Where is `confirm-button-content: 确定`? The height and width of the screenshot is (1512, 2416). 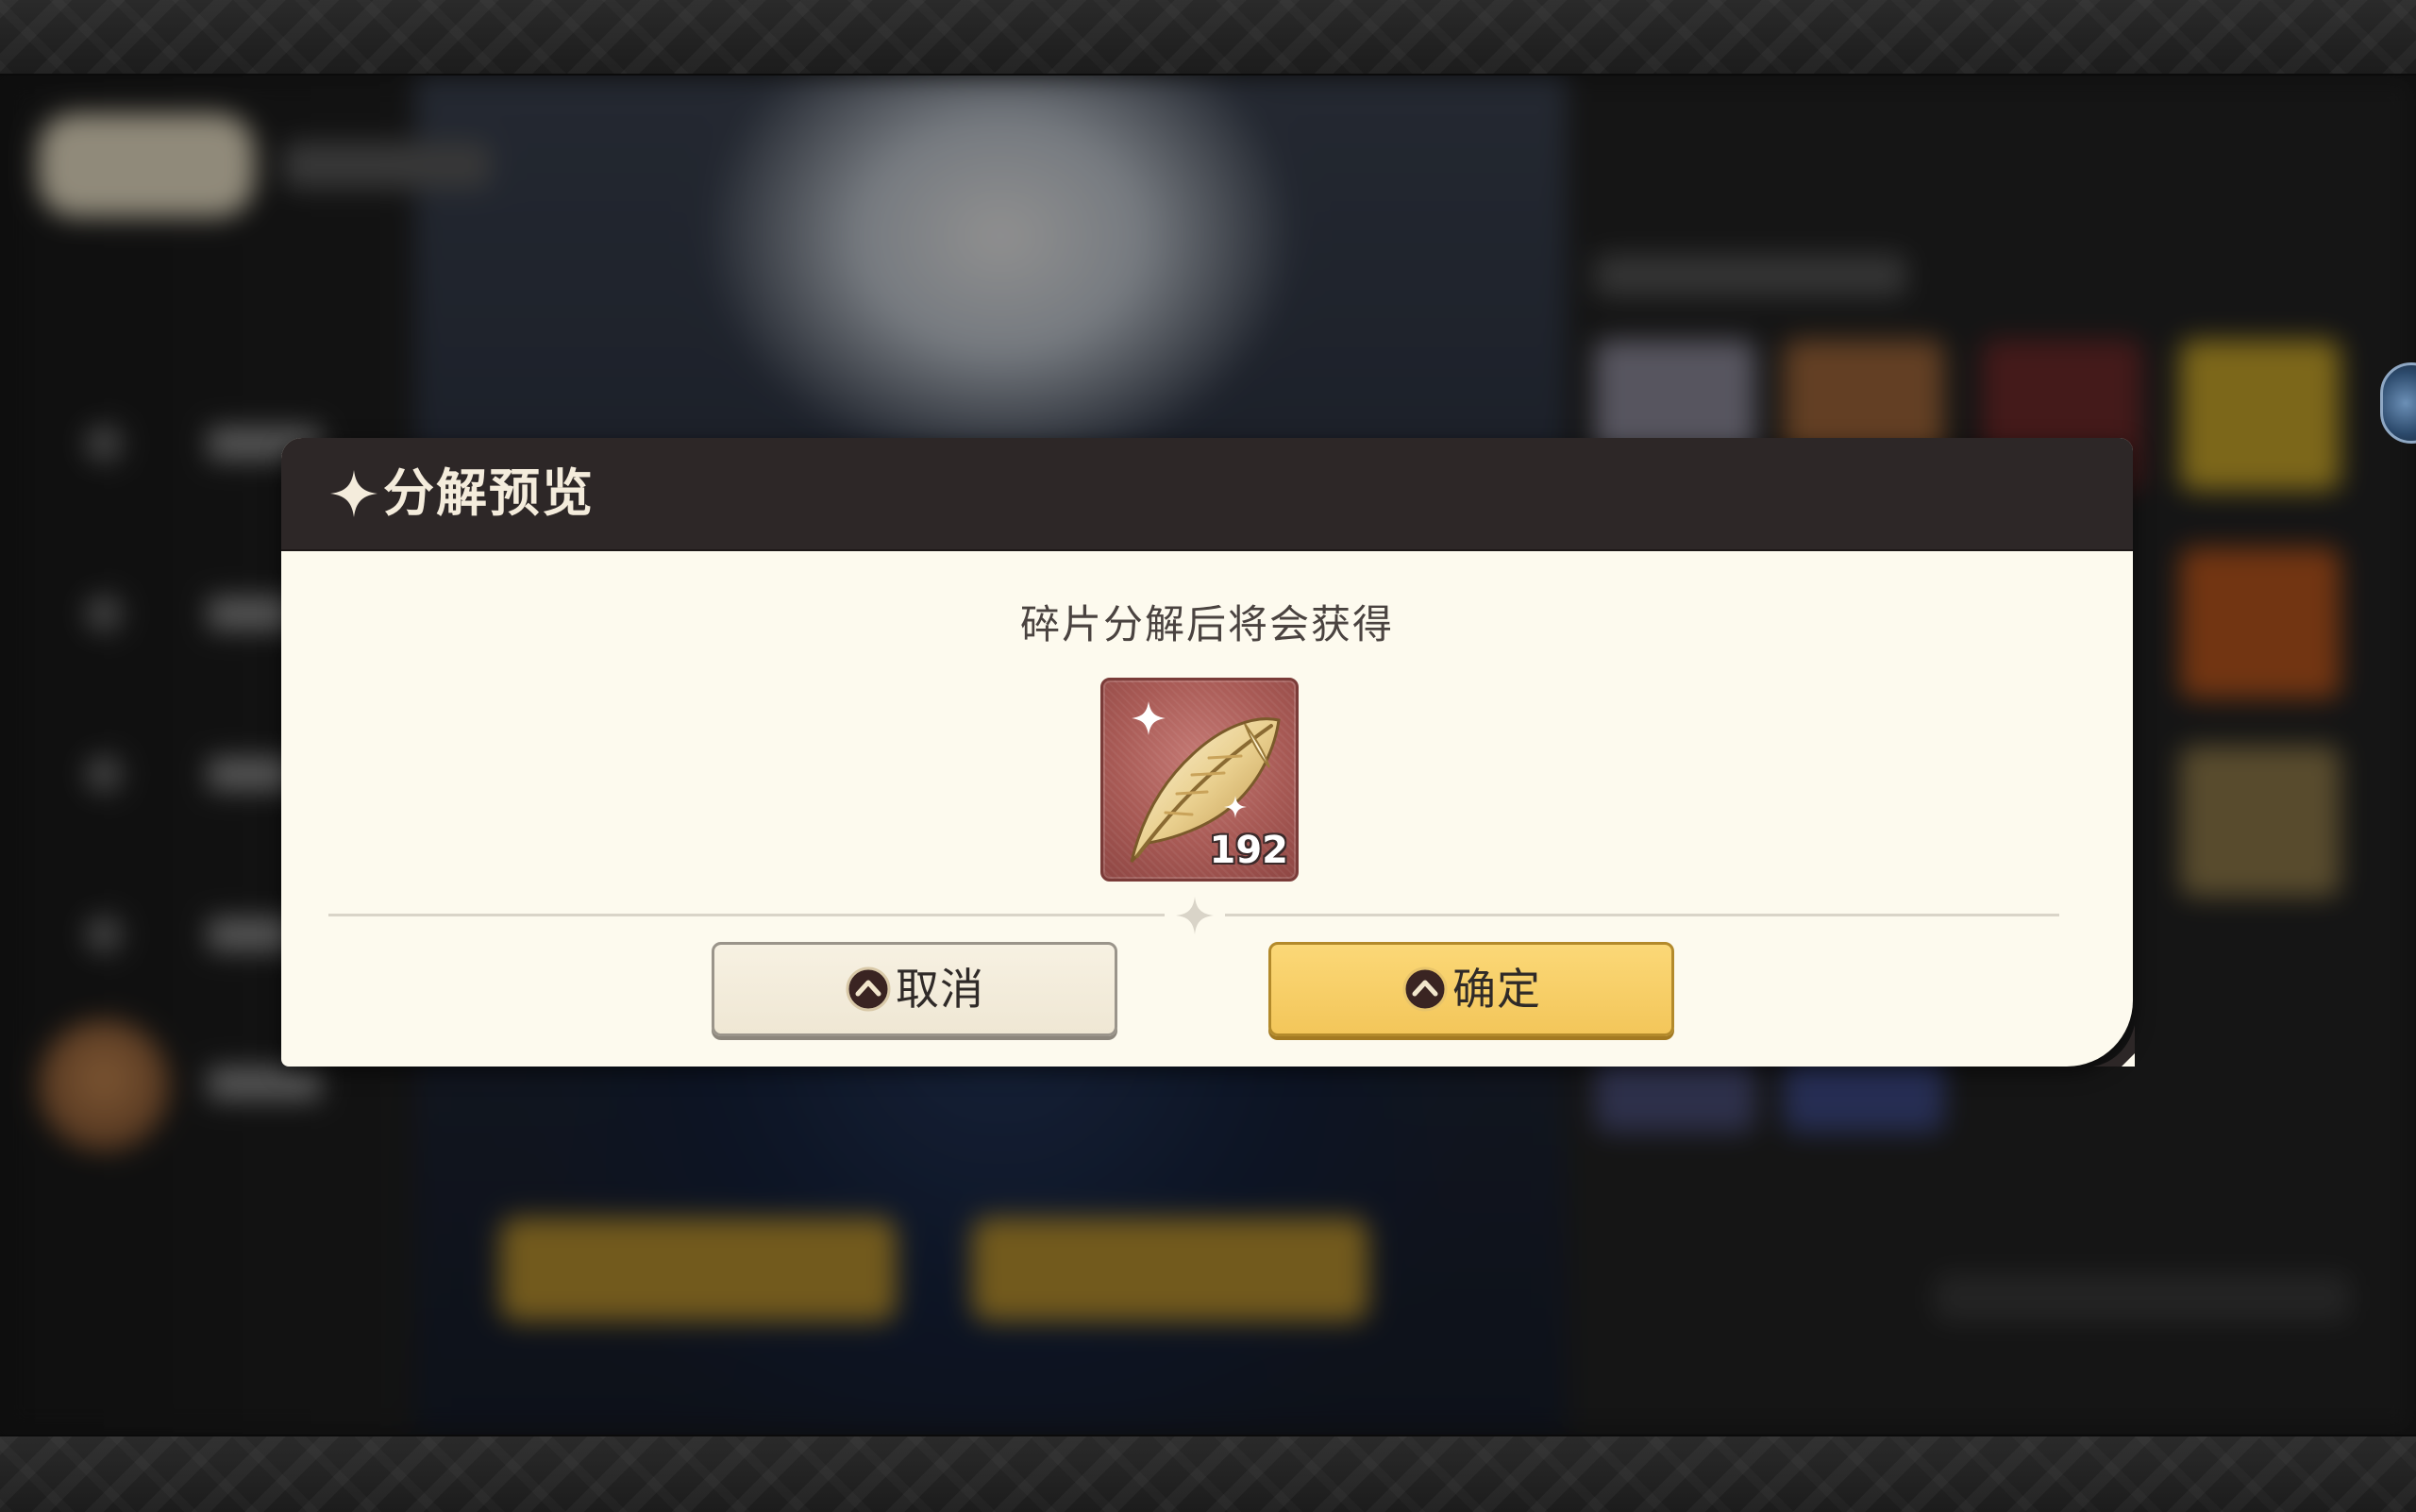
confirm-button-content: 确定 is located at coordinates (1471, 989).